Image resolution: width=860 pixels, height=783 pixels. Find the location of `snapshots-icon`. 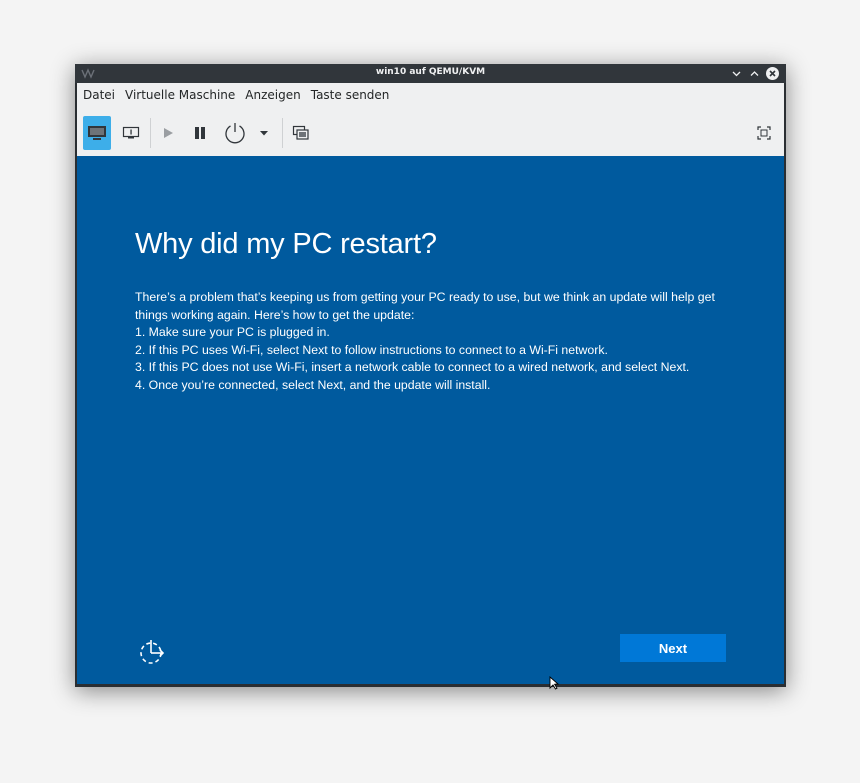

snapshots-icon is located at coordinates (300, 132).